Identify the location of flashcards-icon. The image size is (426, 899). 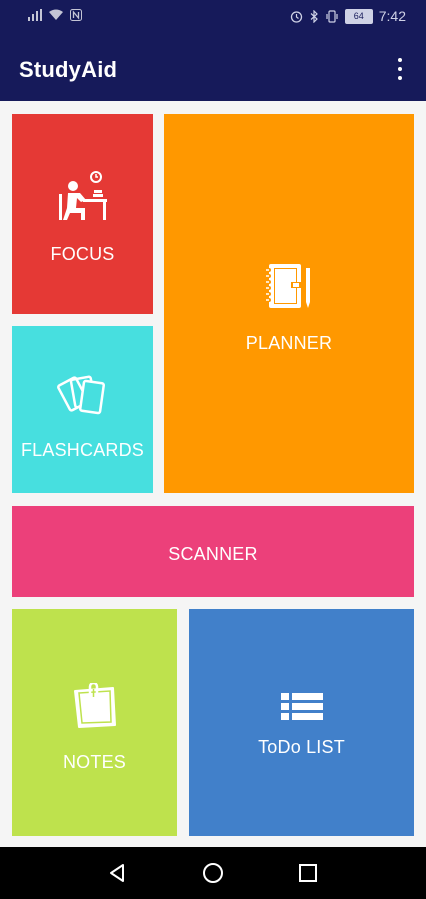
(83, 397).